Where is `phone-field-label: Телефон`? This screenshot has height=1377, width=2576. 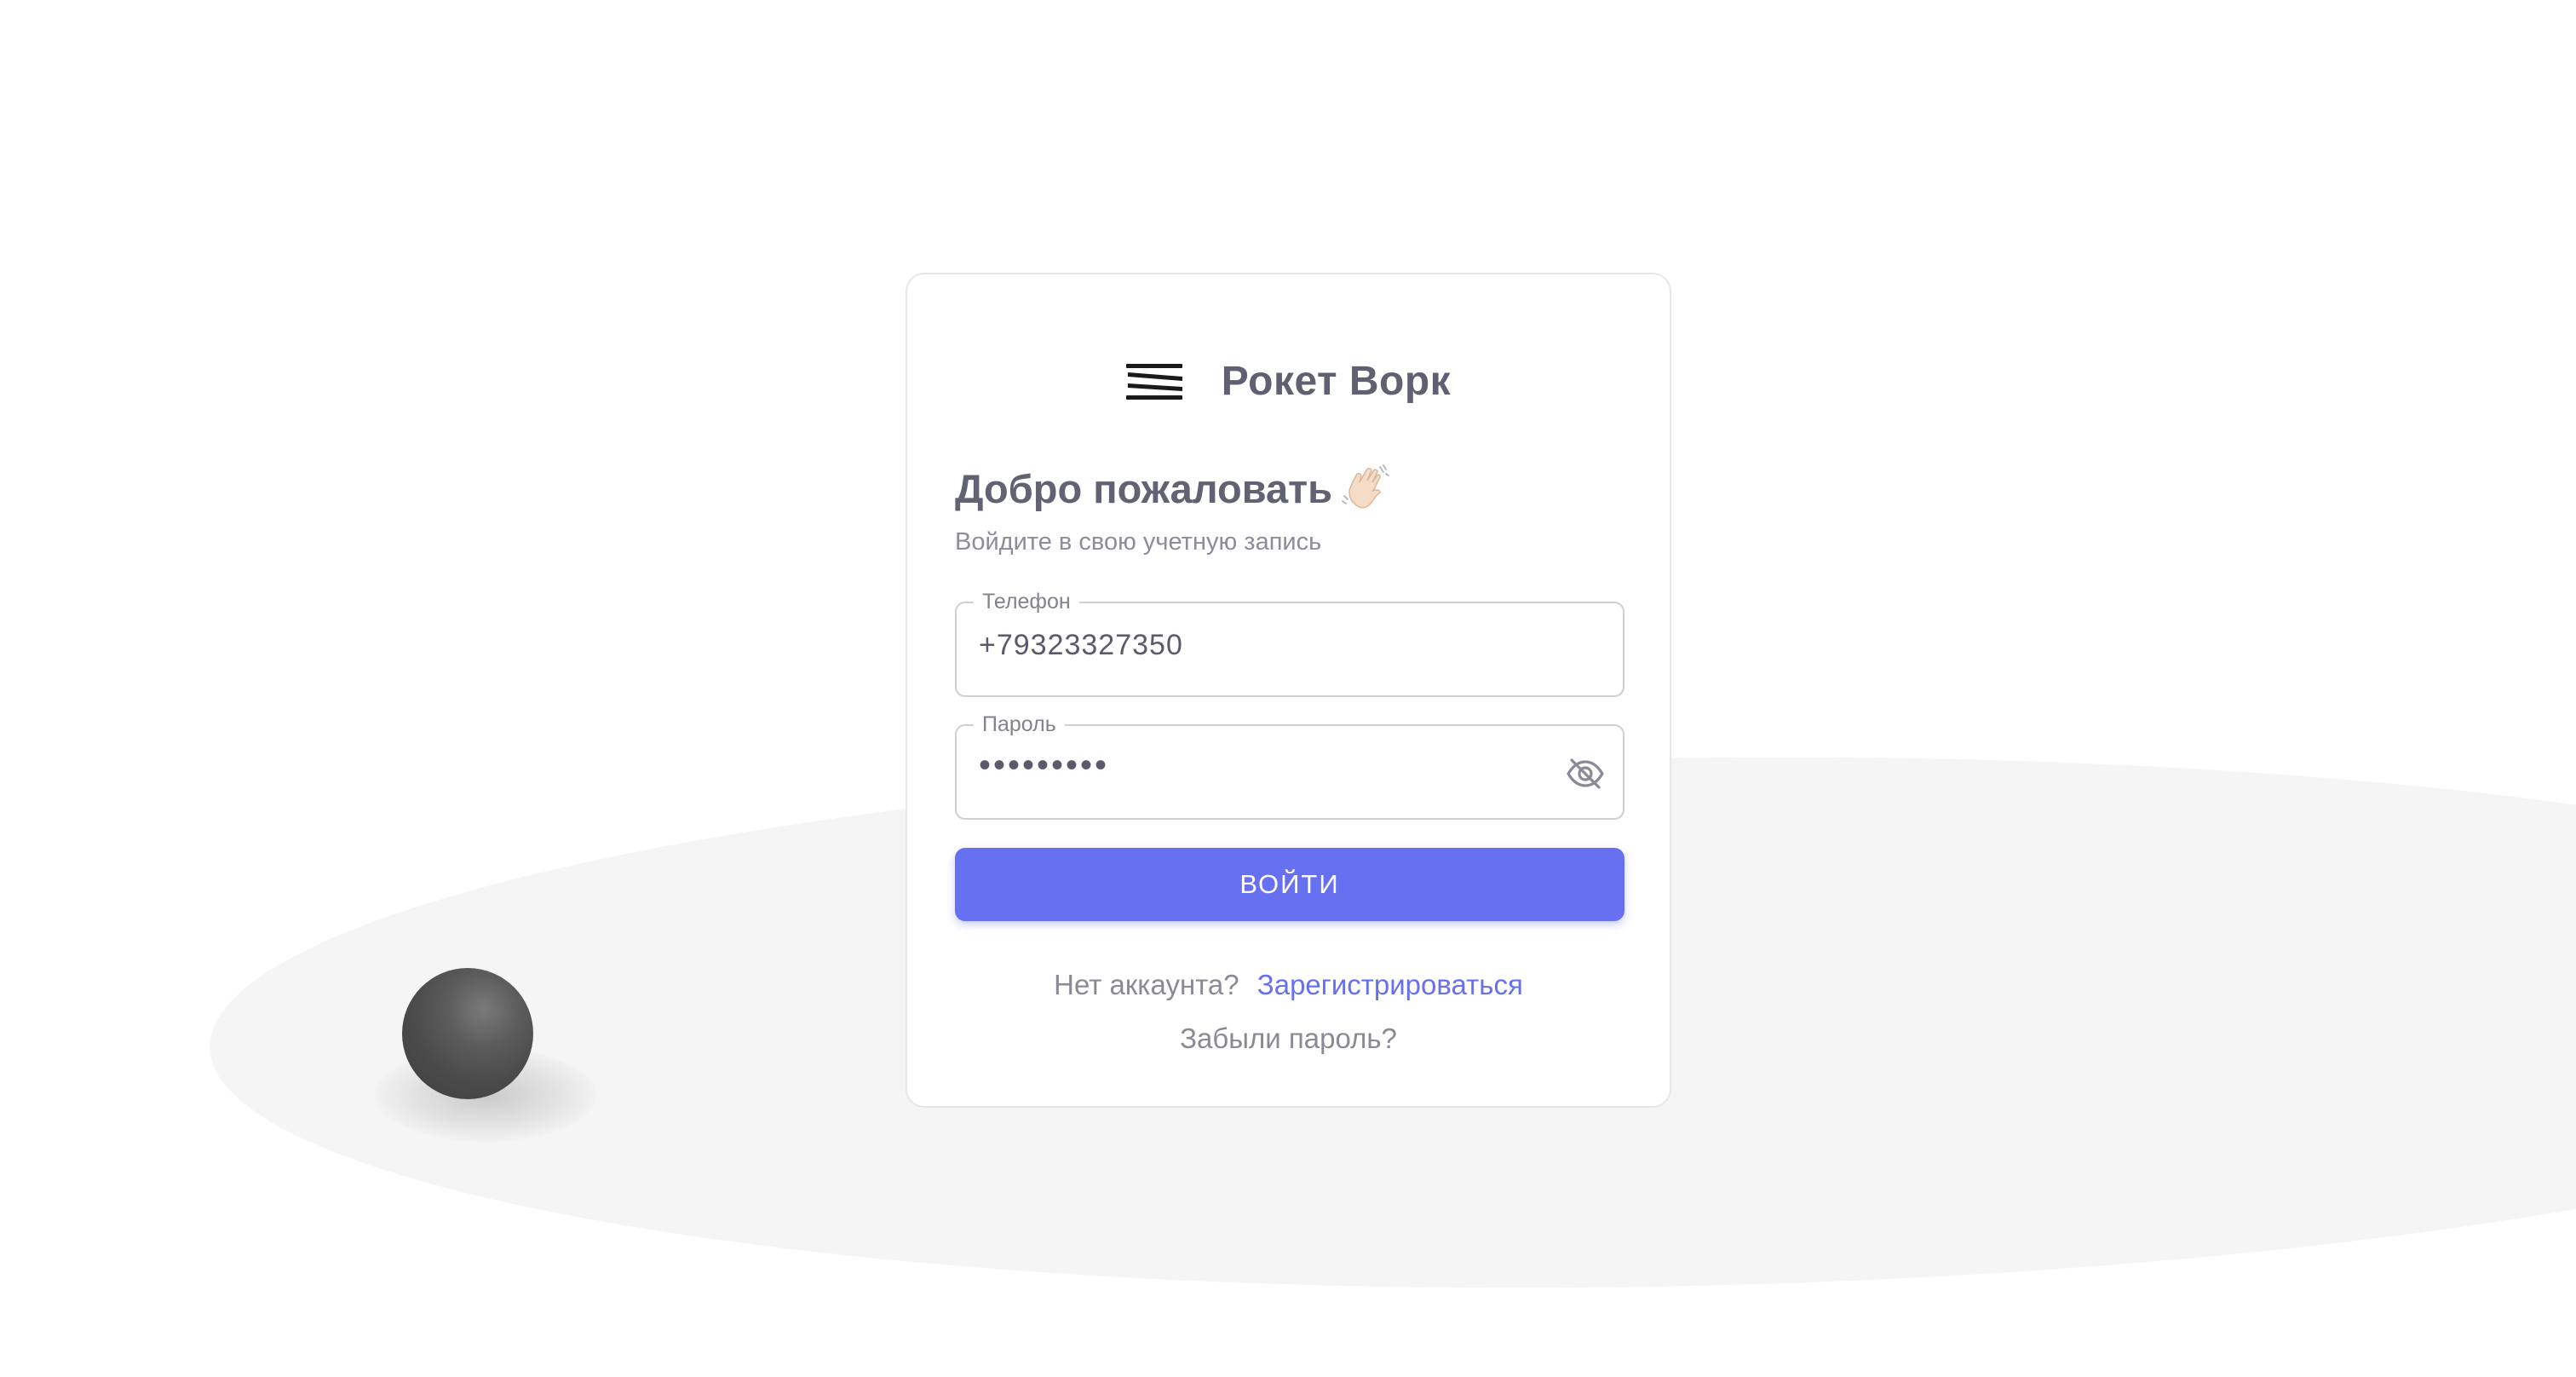
phone-field-label: Телефон is located at coordinates (1027, 602).